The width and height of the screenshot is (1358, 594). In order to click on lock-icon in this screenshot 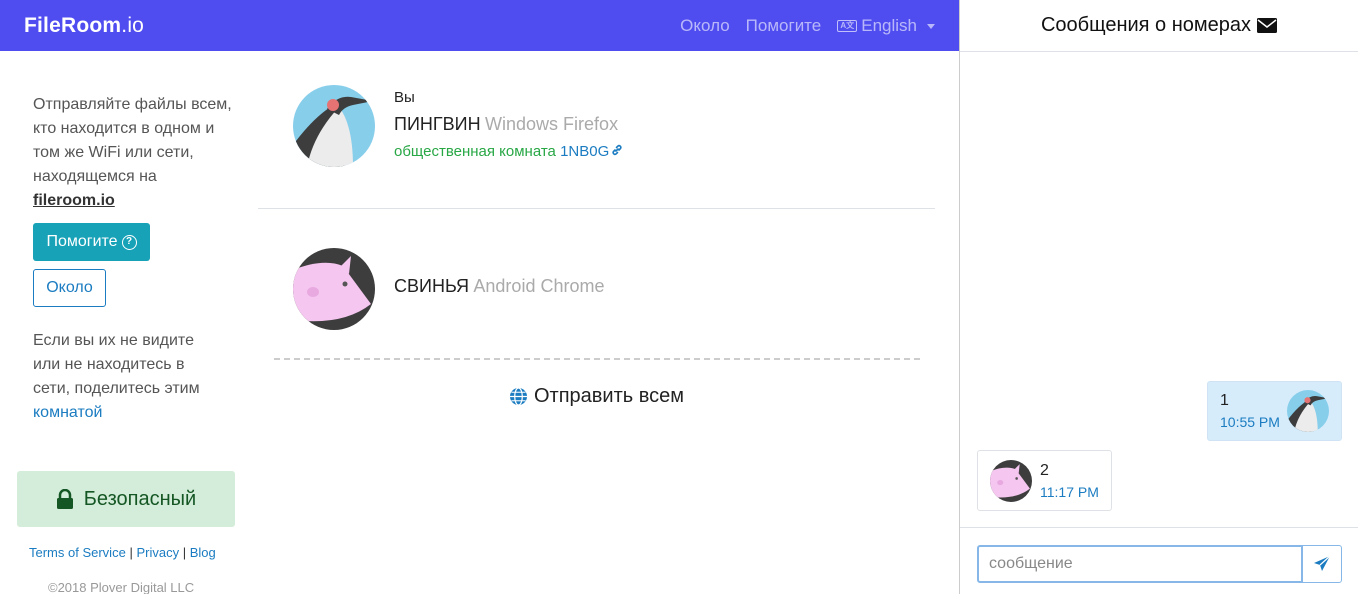, I will do `click(64, 499)`.